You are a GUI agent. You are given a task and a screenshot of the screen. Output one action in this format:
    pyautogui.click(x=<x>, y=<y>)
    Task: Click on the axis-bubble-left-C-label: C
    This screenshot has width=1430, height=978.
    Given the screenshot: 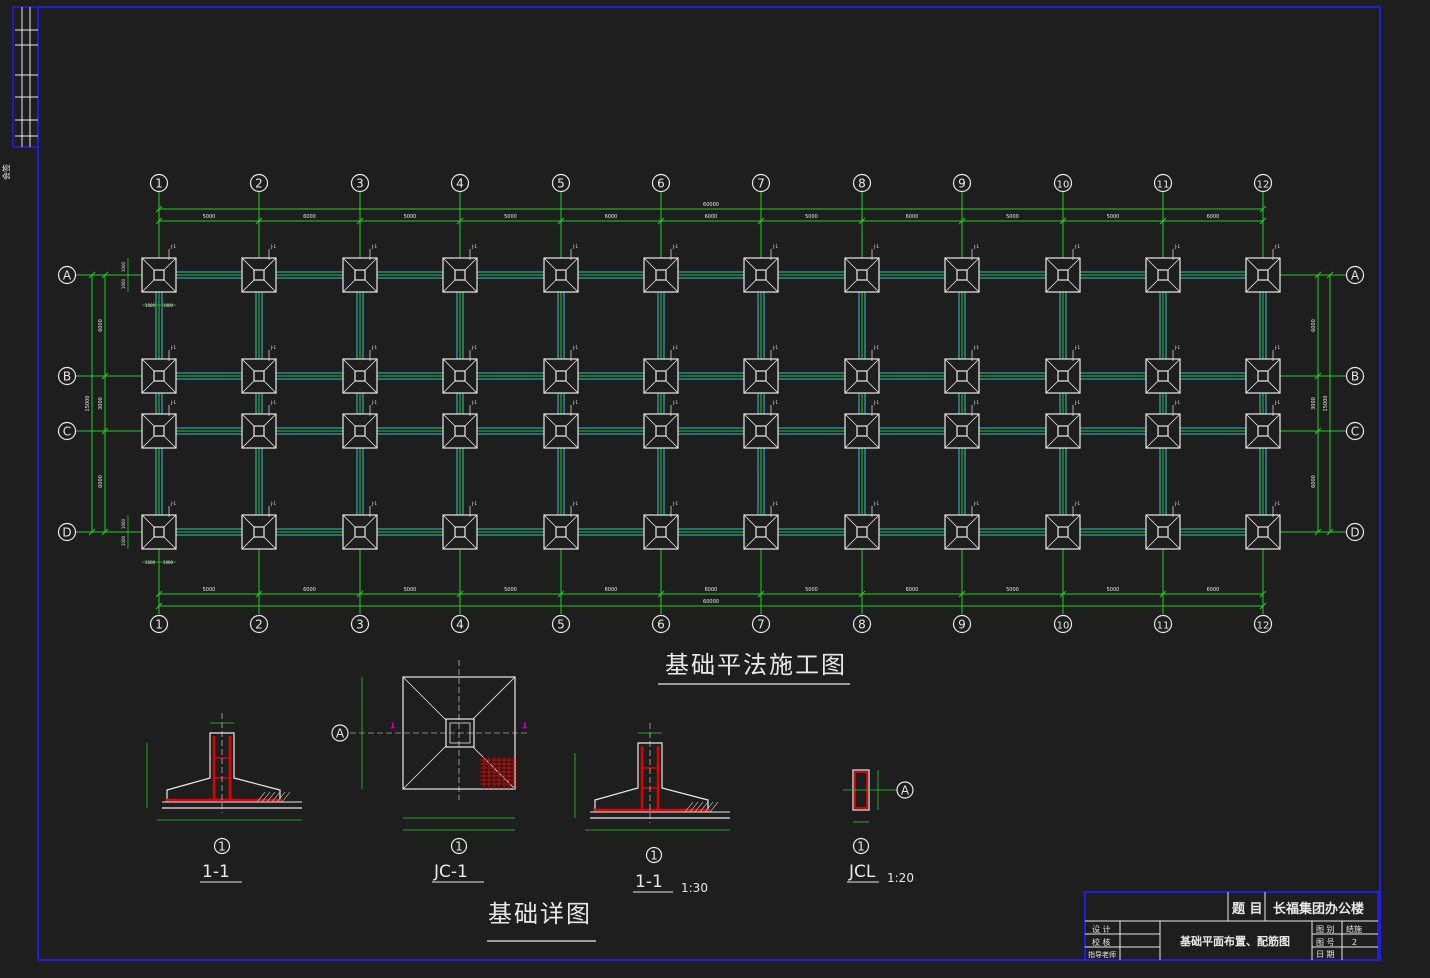 What is the action you would take?
    pyautogui.click(x=67, y=432)
    